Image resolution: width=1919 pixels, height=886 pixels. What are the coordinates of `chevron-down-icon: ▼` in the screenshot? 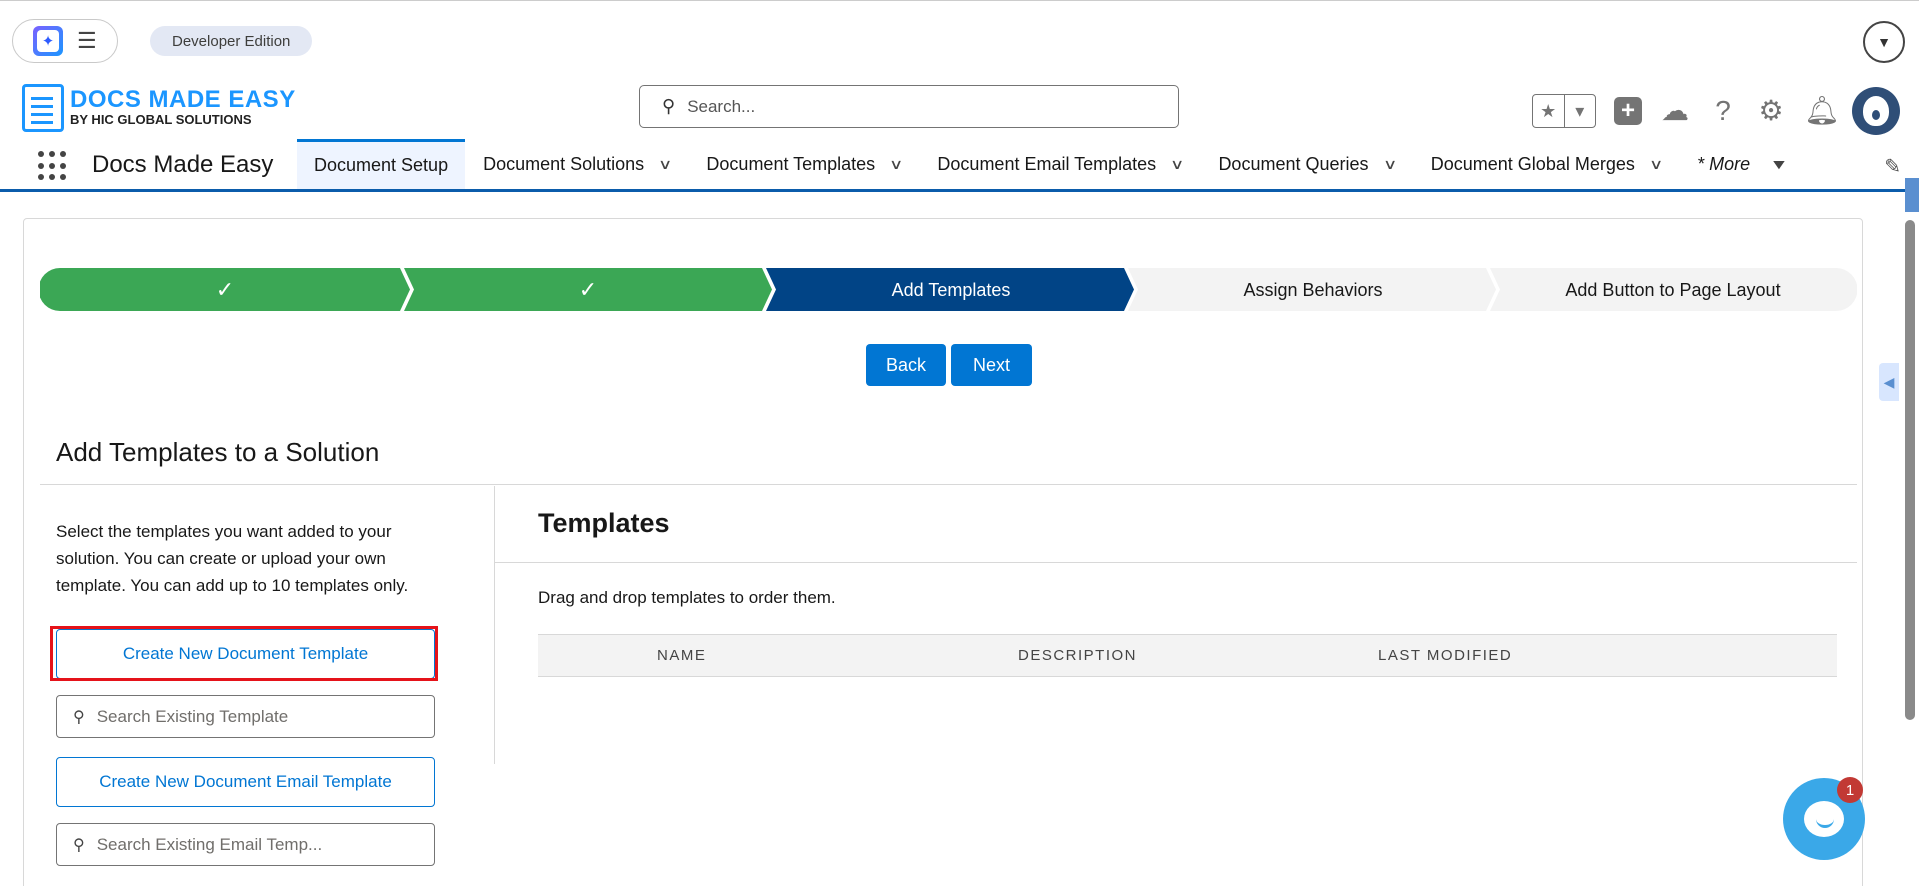 It's located at (1884, 42).